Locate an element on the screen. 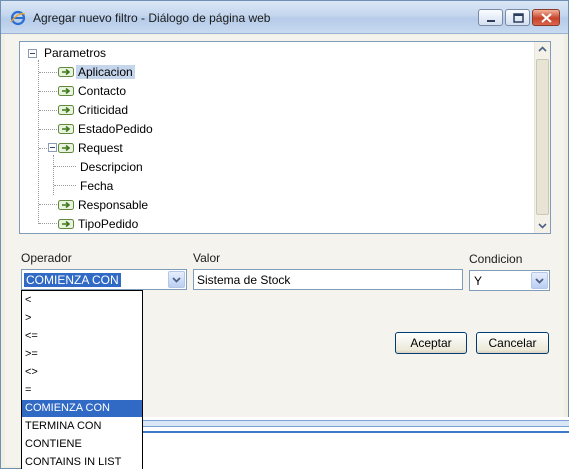  operador-option: TERMINA CON is located at coordinates (82, 426).